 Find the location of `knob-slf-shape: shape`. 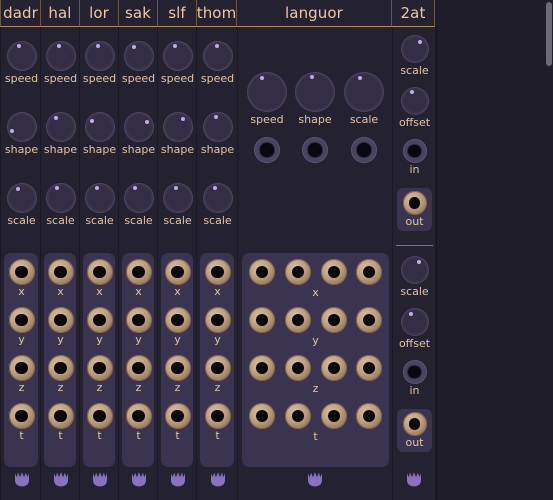

knob-slf-shape: shape is located at coordinates (177, 134).